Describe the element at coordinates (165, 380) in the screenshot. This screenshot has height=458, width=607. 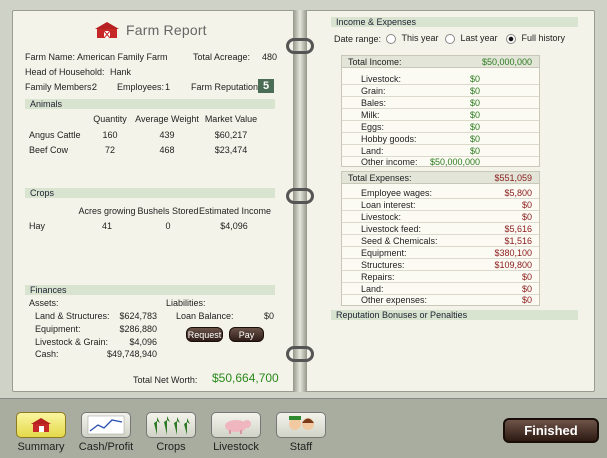
I see `net-worth-label: Total Net Worth:` at that location.